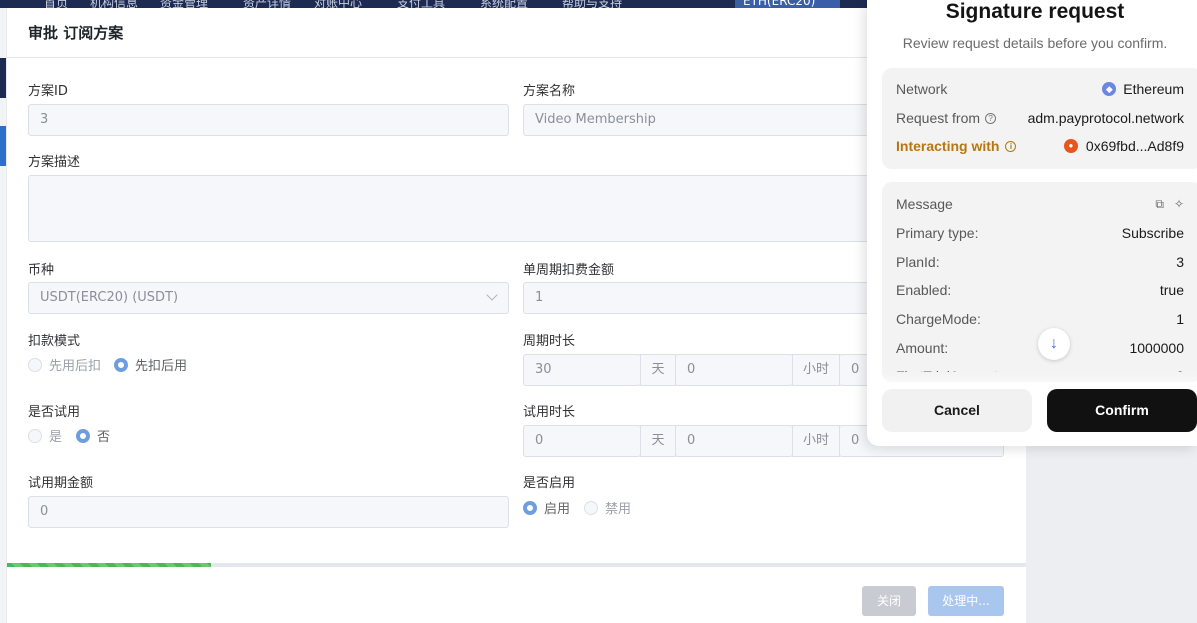 This screenshot has width=1197, height=623. I want to click on nav-item-assets: 资产详情, so click(267, 4).